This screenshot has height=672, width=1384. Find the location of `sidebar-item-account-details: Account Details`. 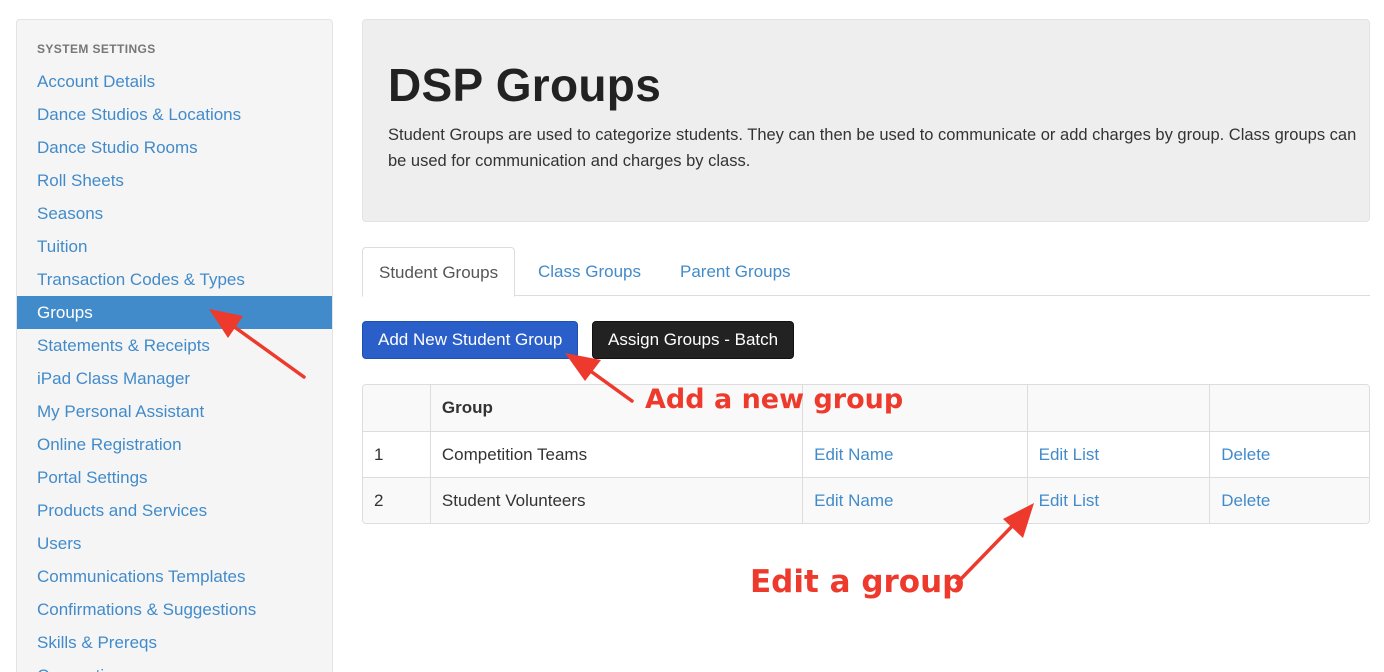

sidebar-item-account-details: Account Details is located at coordinates (174, 81).